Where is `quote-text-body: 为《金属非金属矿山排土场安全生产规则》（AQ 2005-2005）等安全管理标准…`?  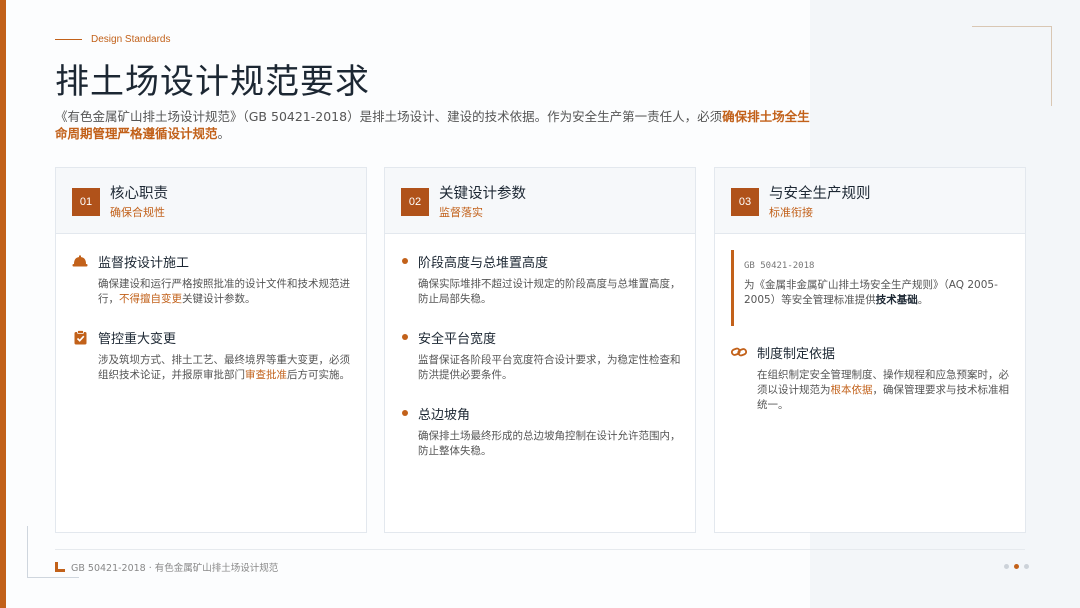
quote-text-body: 为《金属非金属矿山排土场安全生产规则》（AQ 2005-2005）等安全管理标准… is located at coordinates (871, 292).